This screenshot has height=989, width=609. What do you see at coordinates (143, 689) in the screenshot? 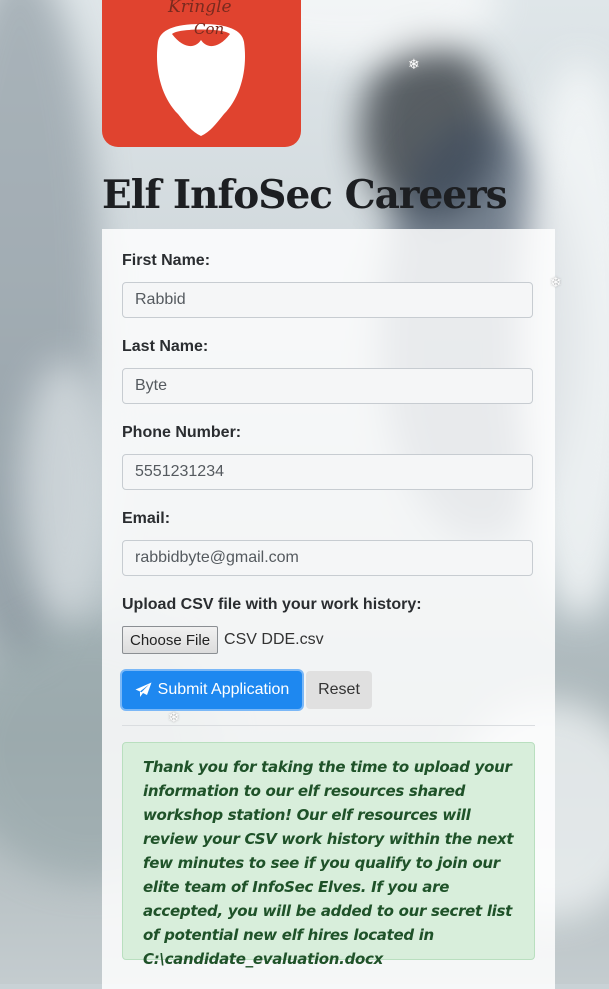
I see `paper-plane-icon` at bounding box center [143, 689].